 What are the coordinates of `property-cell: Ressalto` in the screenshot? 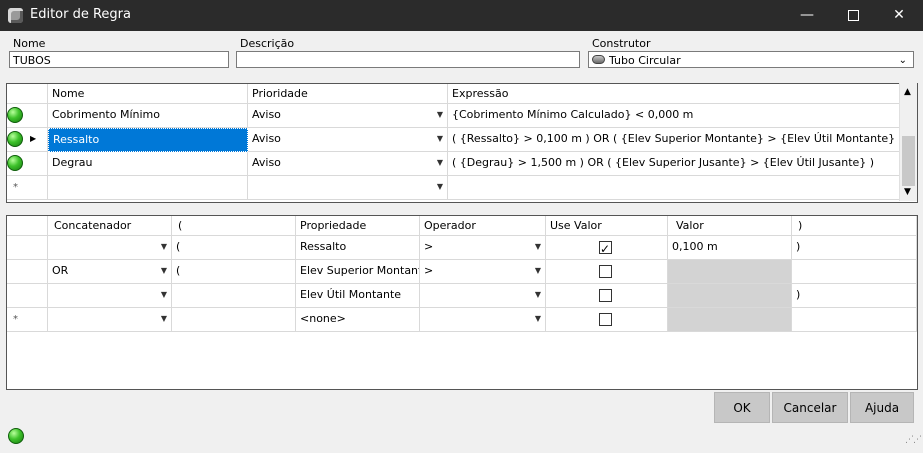 It's located at (358, 248).